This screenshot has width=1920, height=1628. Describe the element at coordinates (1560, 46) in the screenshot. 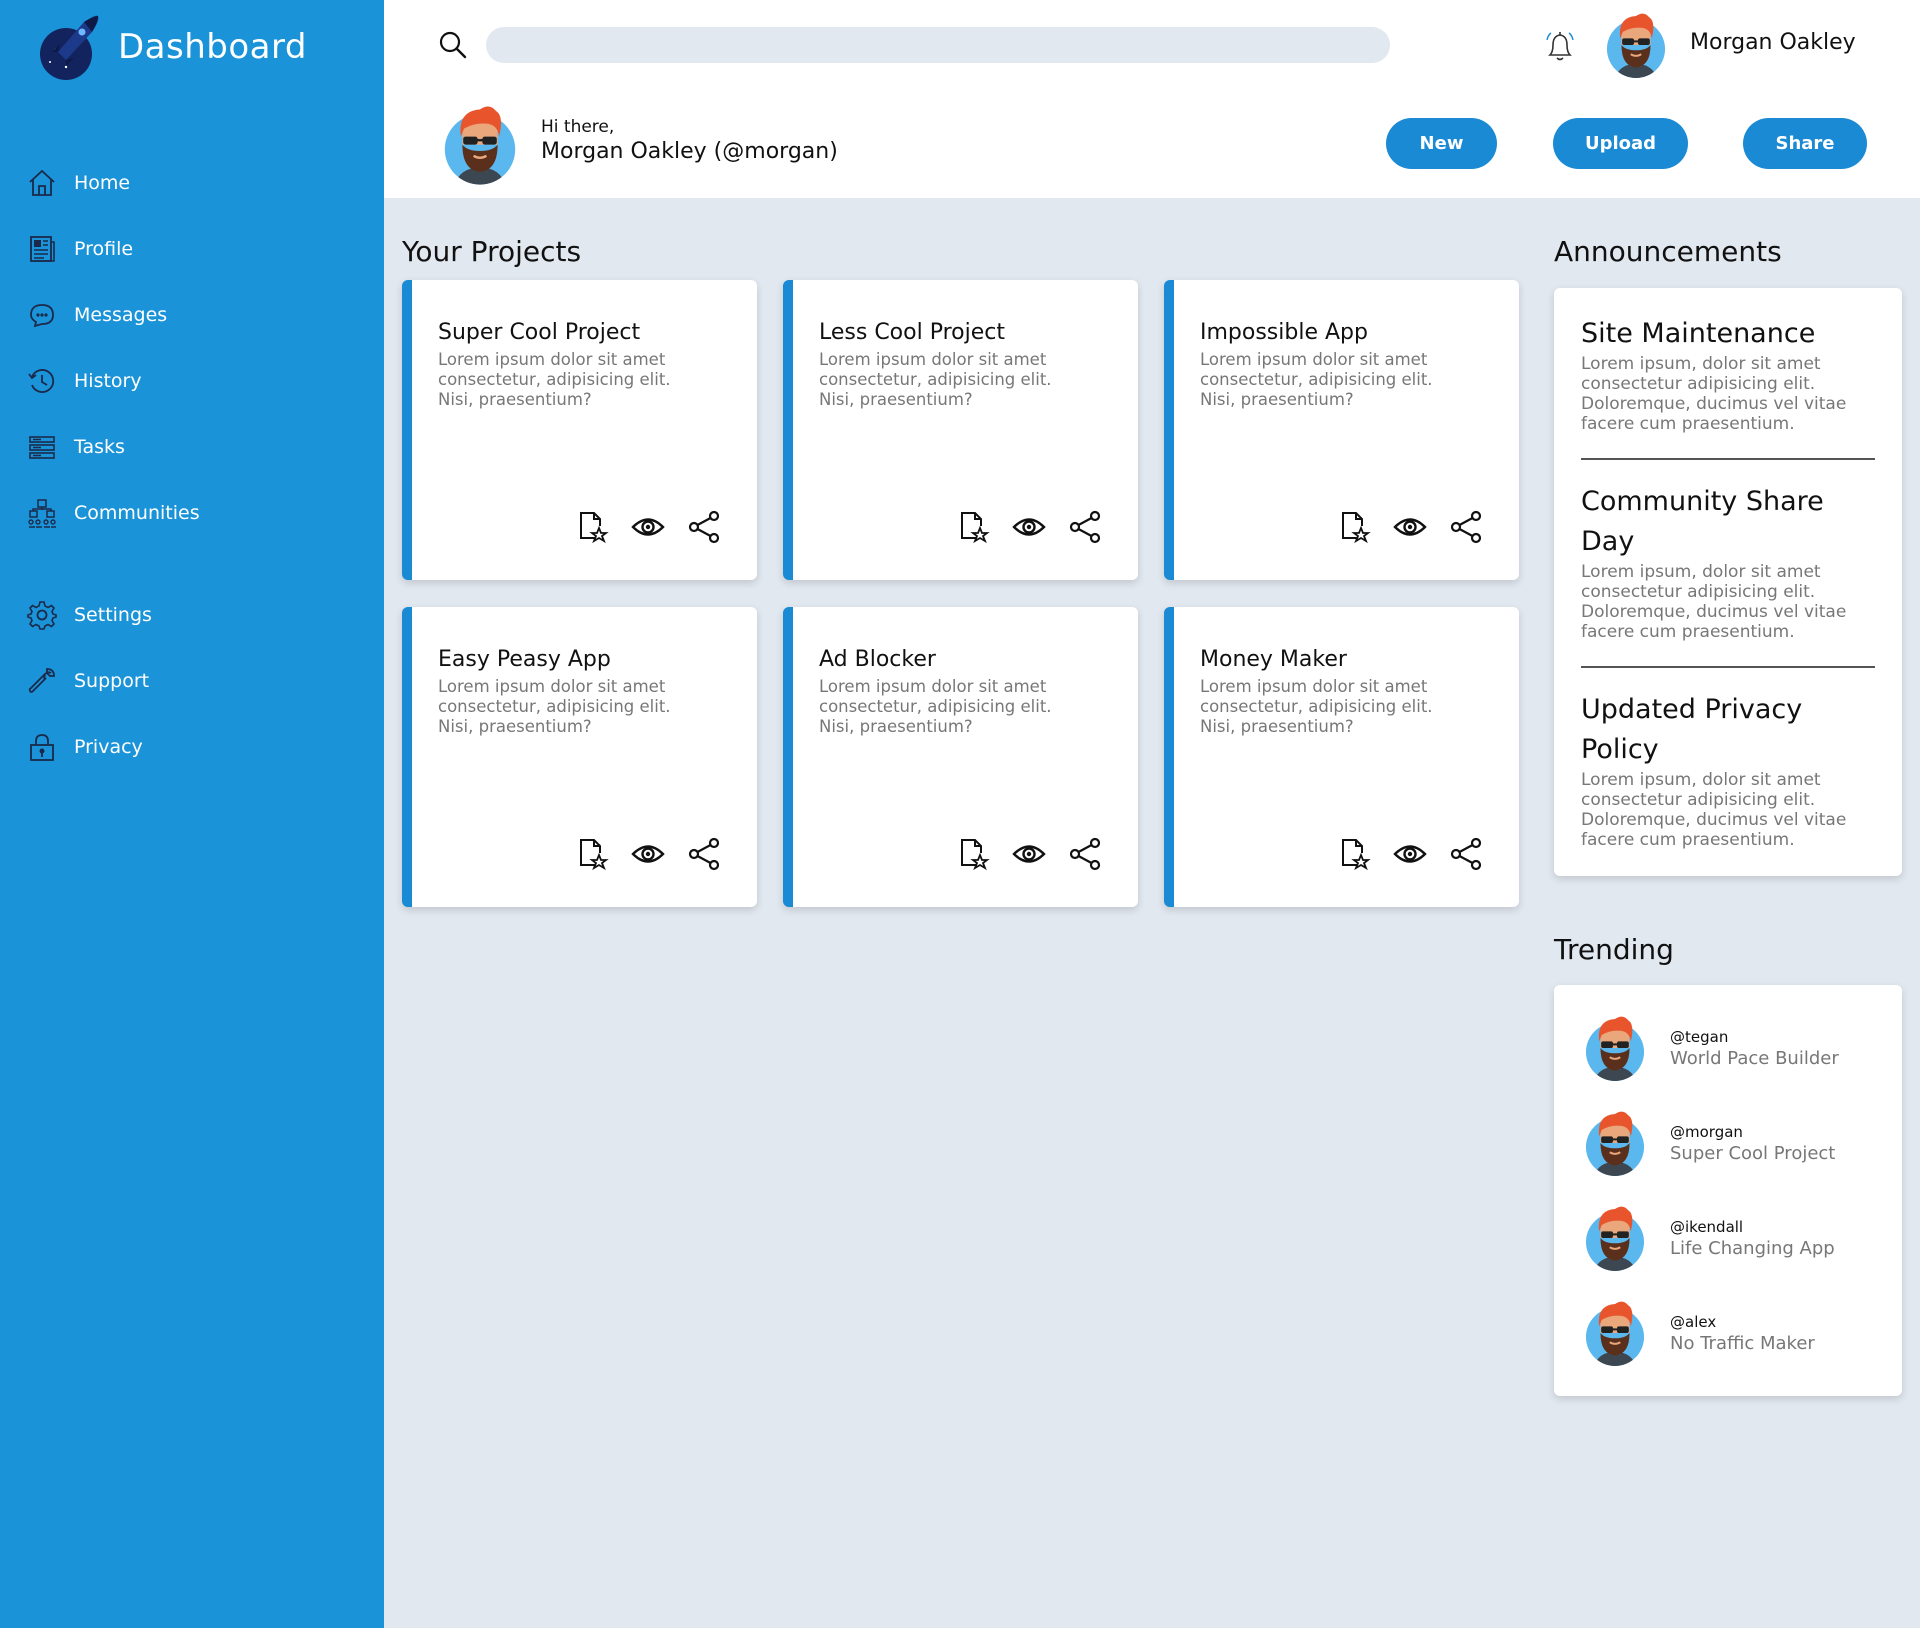

I see `bell-icon` at that location.